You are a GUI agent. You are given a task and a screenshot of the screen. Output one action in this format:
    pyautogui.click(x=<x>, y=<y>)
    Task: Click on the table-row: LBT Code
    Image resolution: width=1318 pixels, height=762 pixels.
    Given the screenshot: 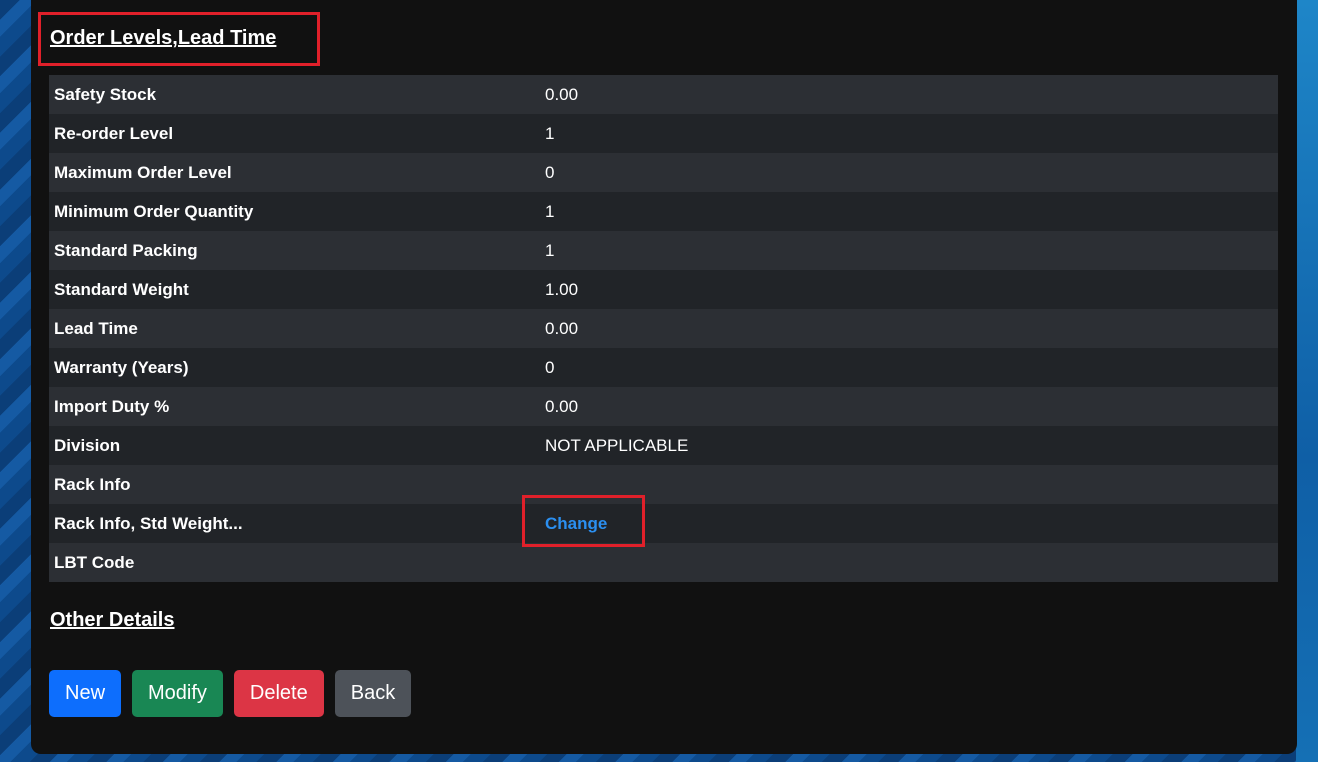 What is the action you would take?
    pyautogui.click(x=663, y=562)
    